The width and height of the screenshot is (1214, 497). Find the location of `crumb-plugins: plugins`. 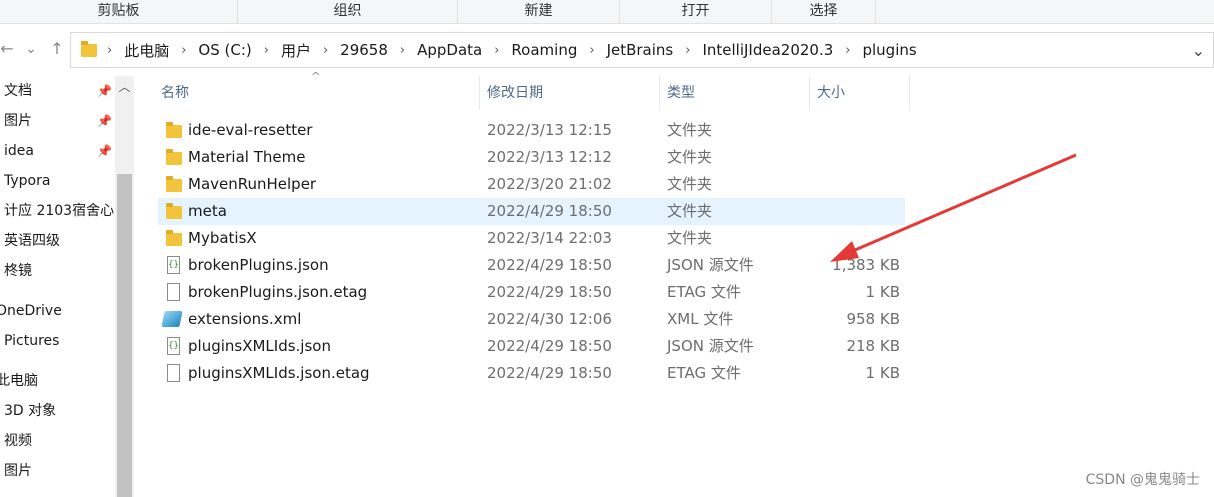

crumb-plugins: plugins is located at coordinates (889, 50).